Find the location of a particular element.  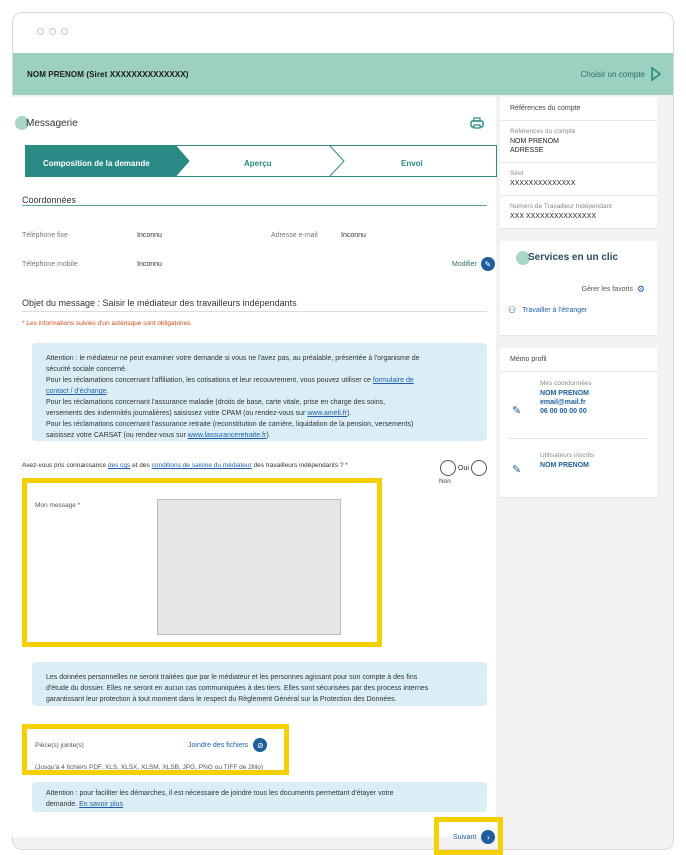

email-label: Adresse e-mail is located at coordinates (294, 235).